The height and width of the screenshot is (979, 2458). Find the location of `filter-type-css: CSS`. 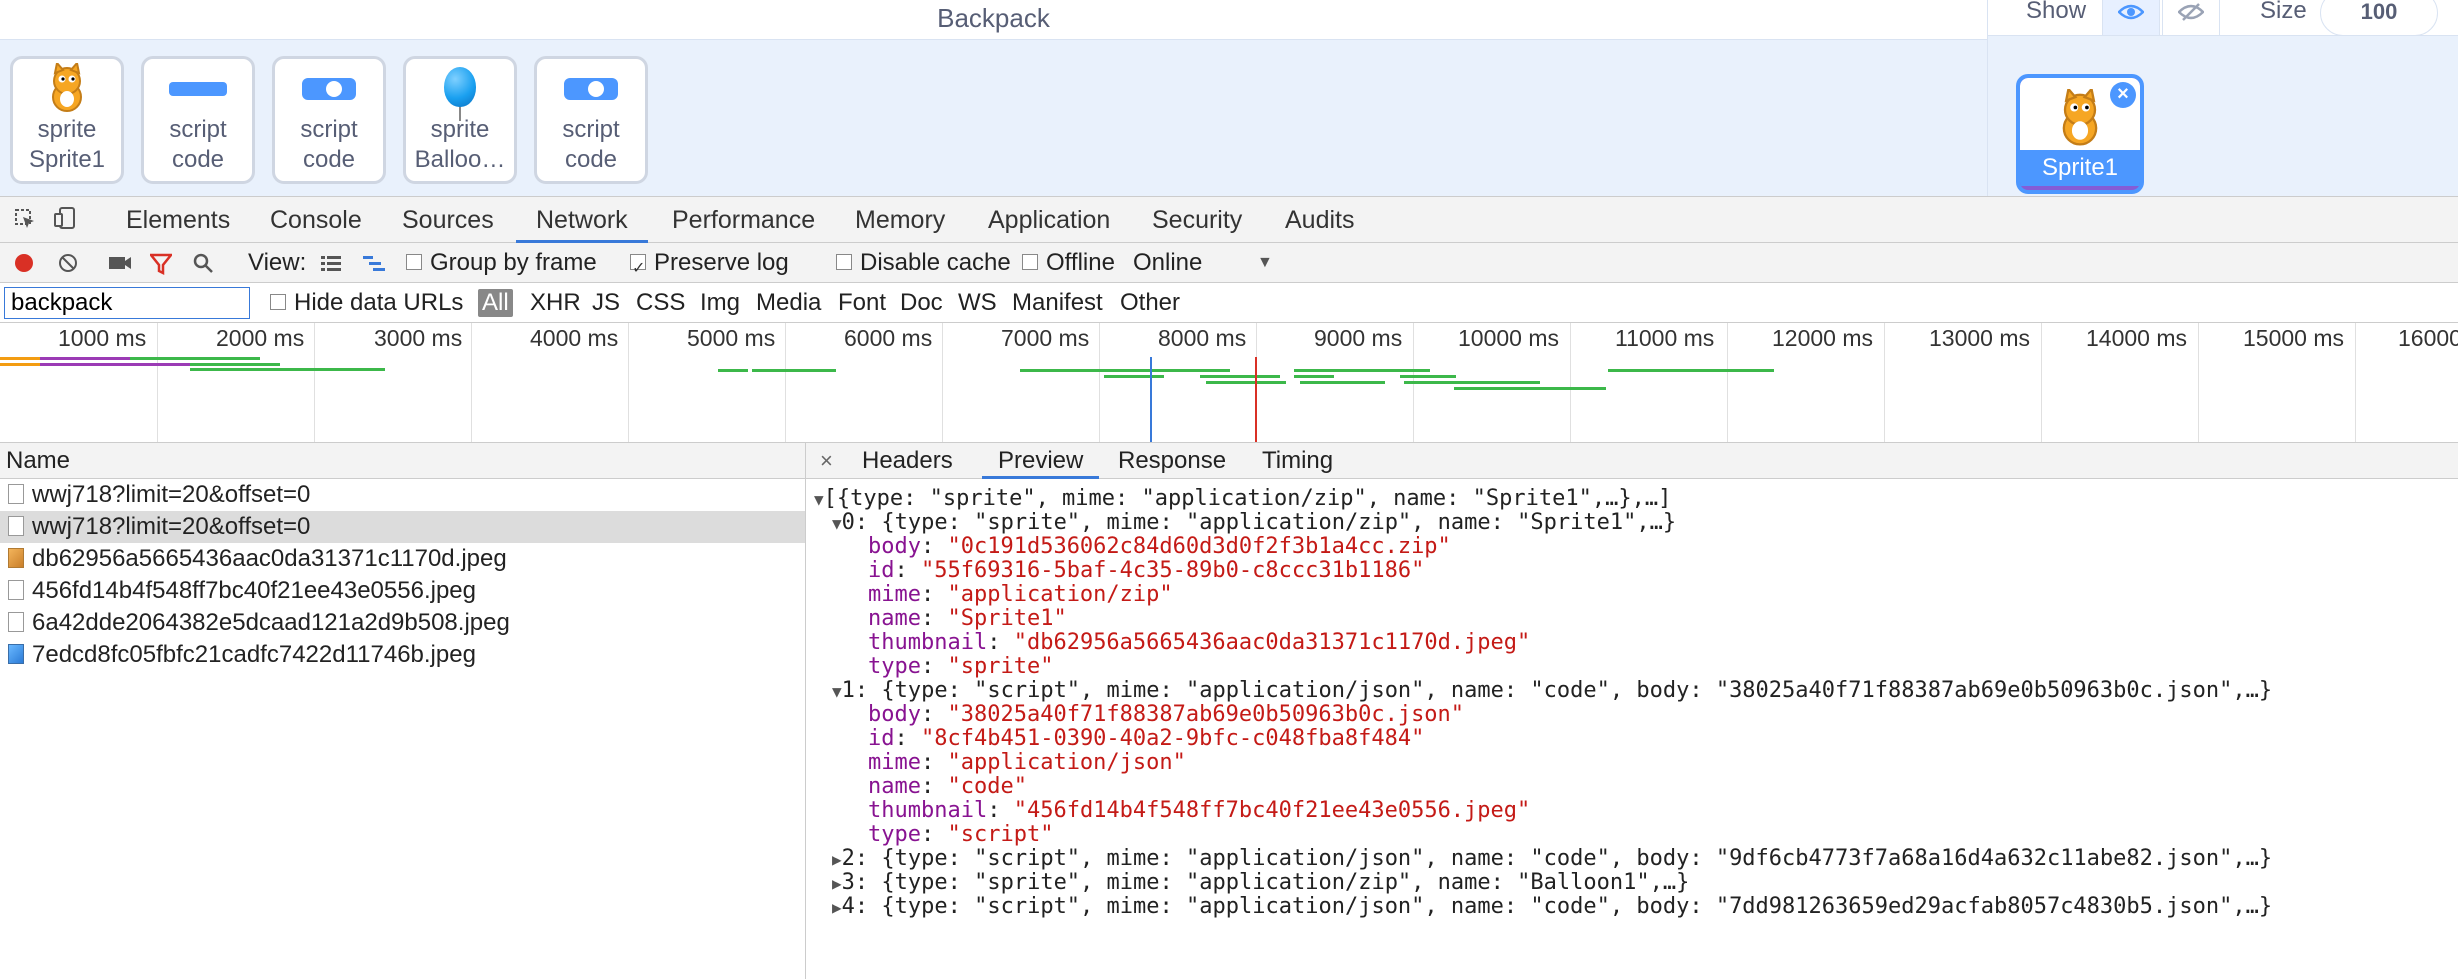

filter-type-css: CSS is located at coordinates (660, 303).